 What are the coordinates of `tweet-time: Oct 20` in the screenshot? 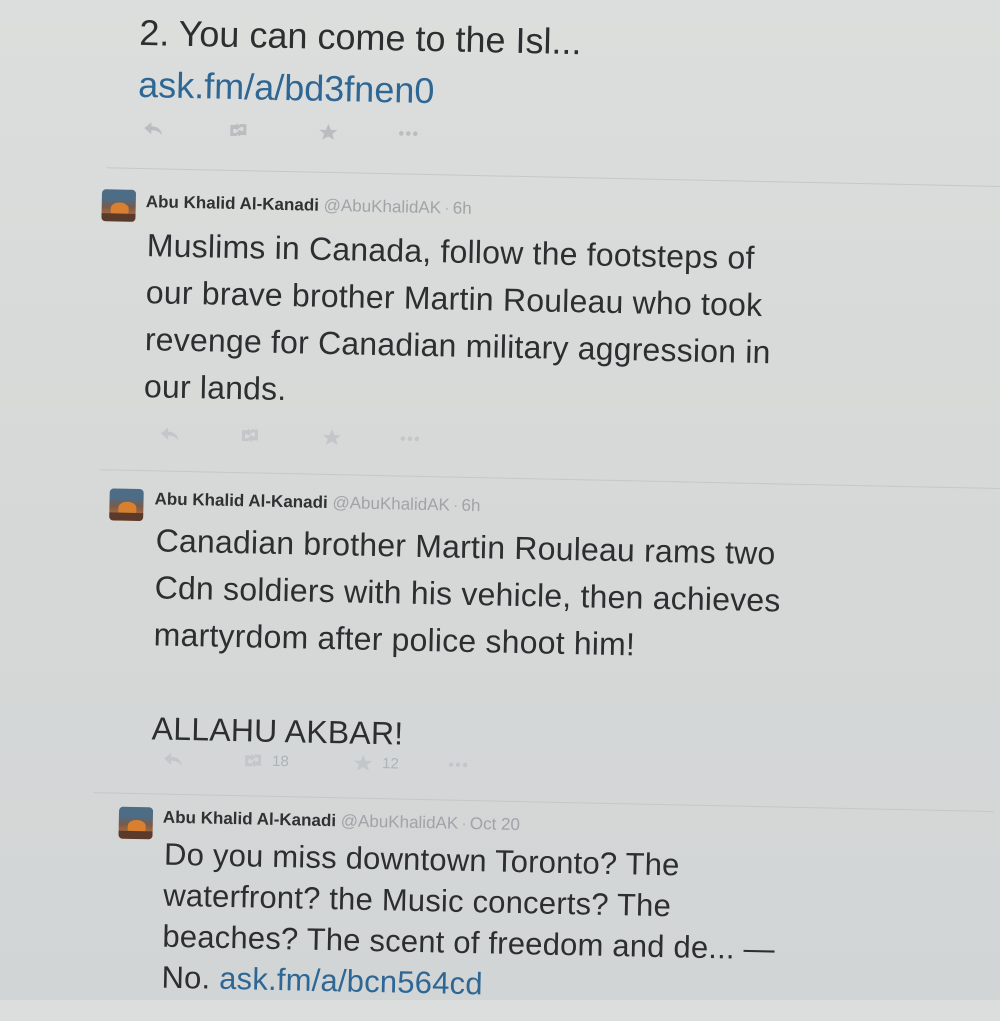 It's located at (495, 824).